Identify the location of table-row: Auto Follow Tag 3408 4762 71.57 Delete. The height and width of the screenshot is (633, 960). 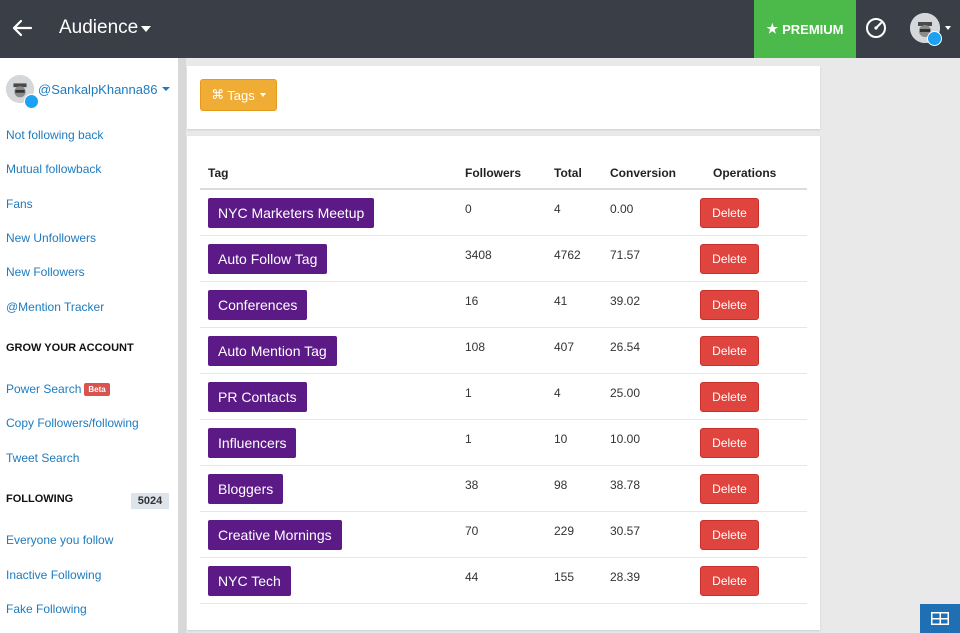
(503, 259).